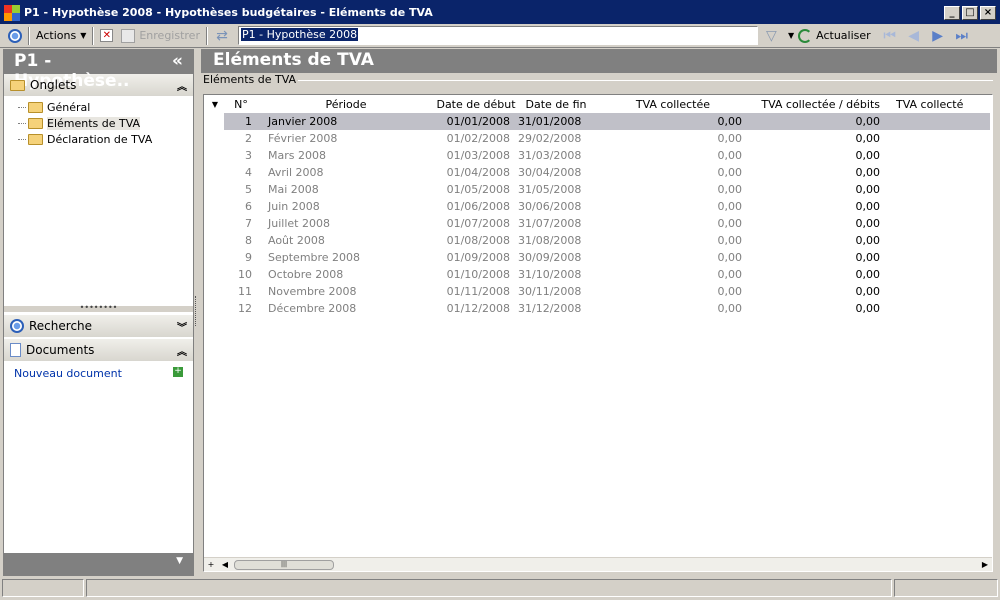 The image size is (1000, 600). I want to click on table-cell-debut: 01/04/2008, so click(476, 172).